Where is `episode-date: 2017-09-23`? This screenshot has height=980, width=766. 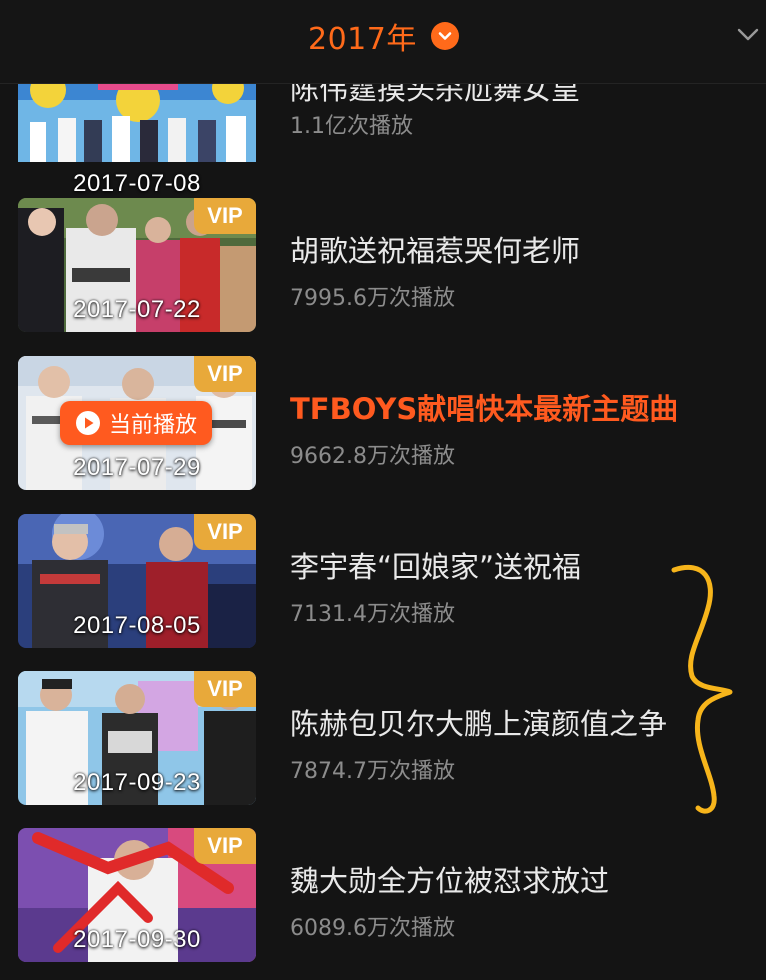
episode-date: 2017-09-23 is located at coordinates (137, 782).